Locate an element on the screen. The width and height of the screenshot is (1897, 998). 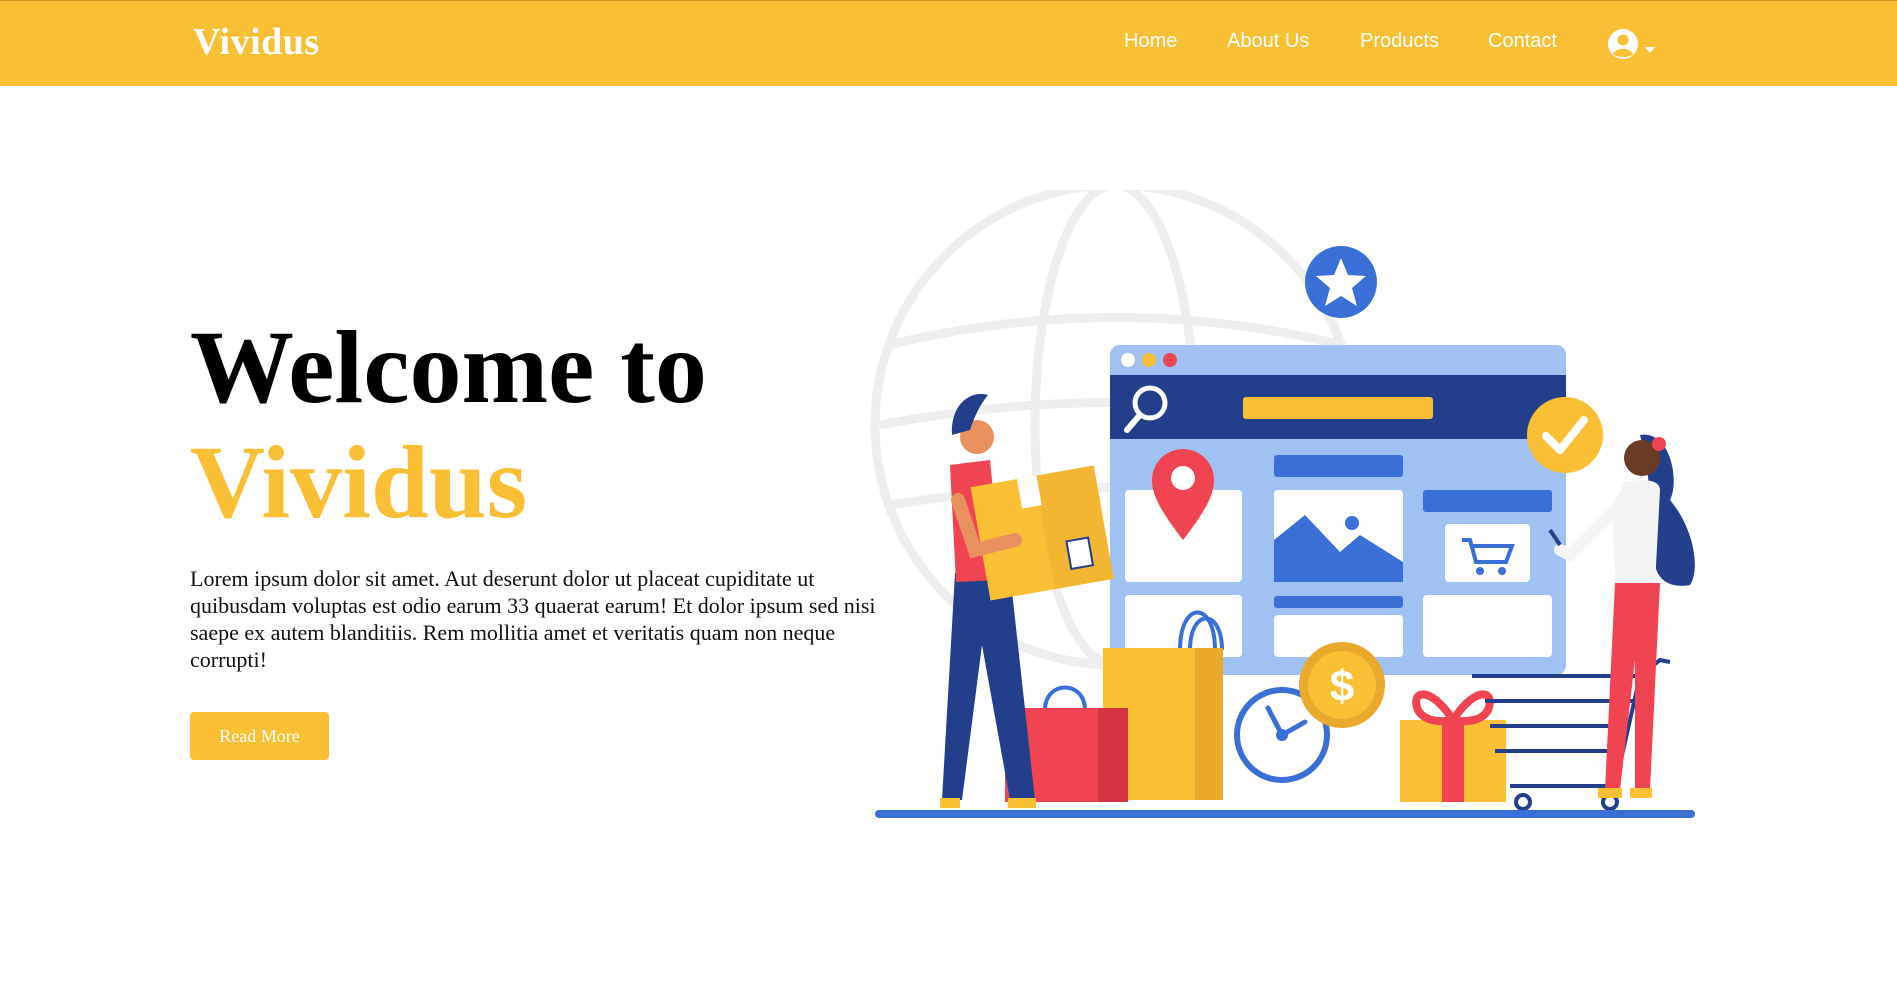
caret-down-icon is located at coordinates (1650, 50).